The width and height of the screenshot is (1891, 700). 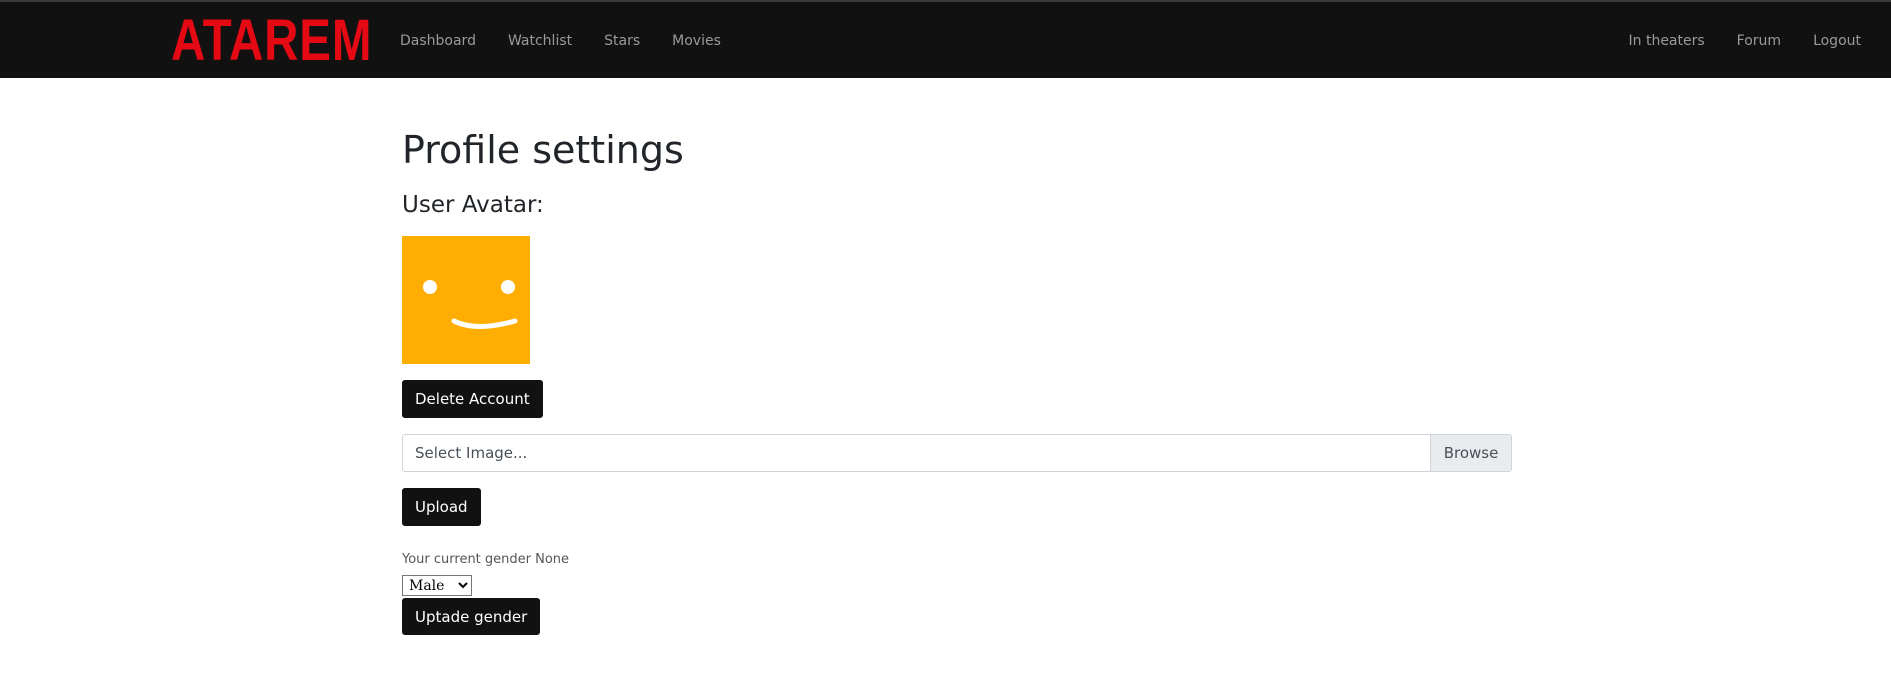 I want to click on main-nav: Dashboard Watchlist Stars Movies, so click(x=576, y=41).